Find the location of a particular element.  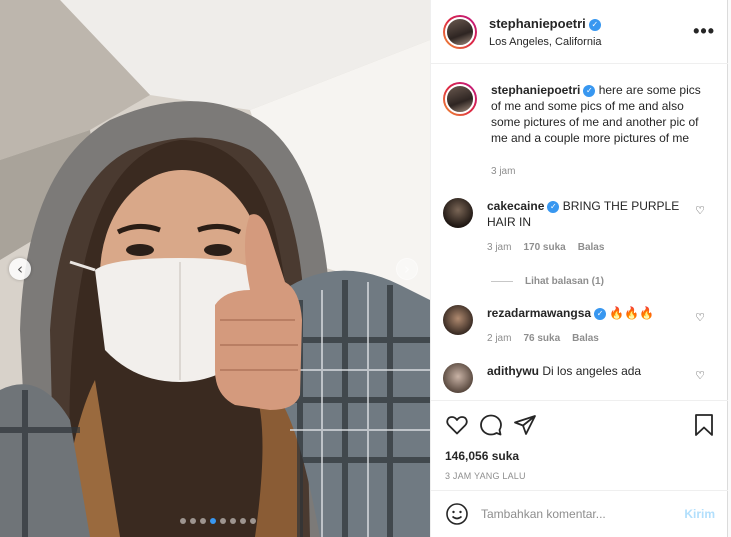

post-comment-button: Kirim is located at coordinates (699, 514).